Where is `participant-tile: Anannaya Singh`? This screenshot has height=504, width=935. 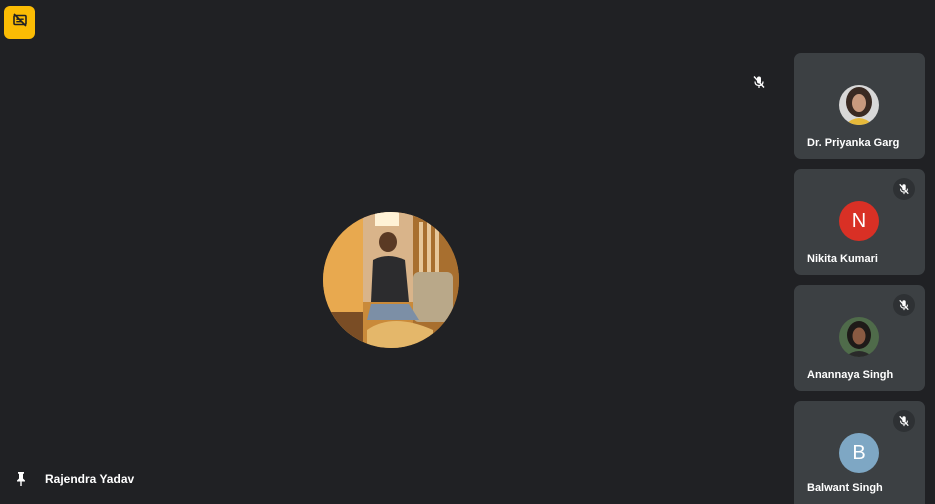 participant-tile: Anannaya Singh is located at coordinates (859, 338).